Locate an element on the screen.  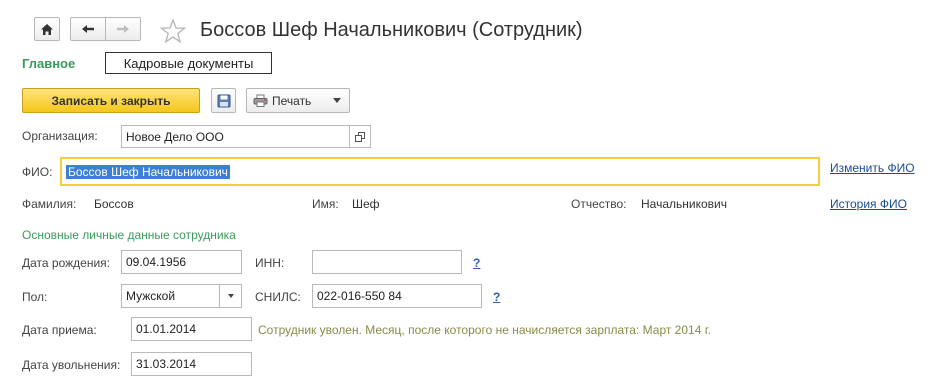
patronymic-label: Отчество: is located at coordinates (599, 204).